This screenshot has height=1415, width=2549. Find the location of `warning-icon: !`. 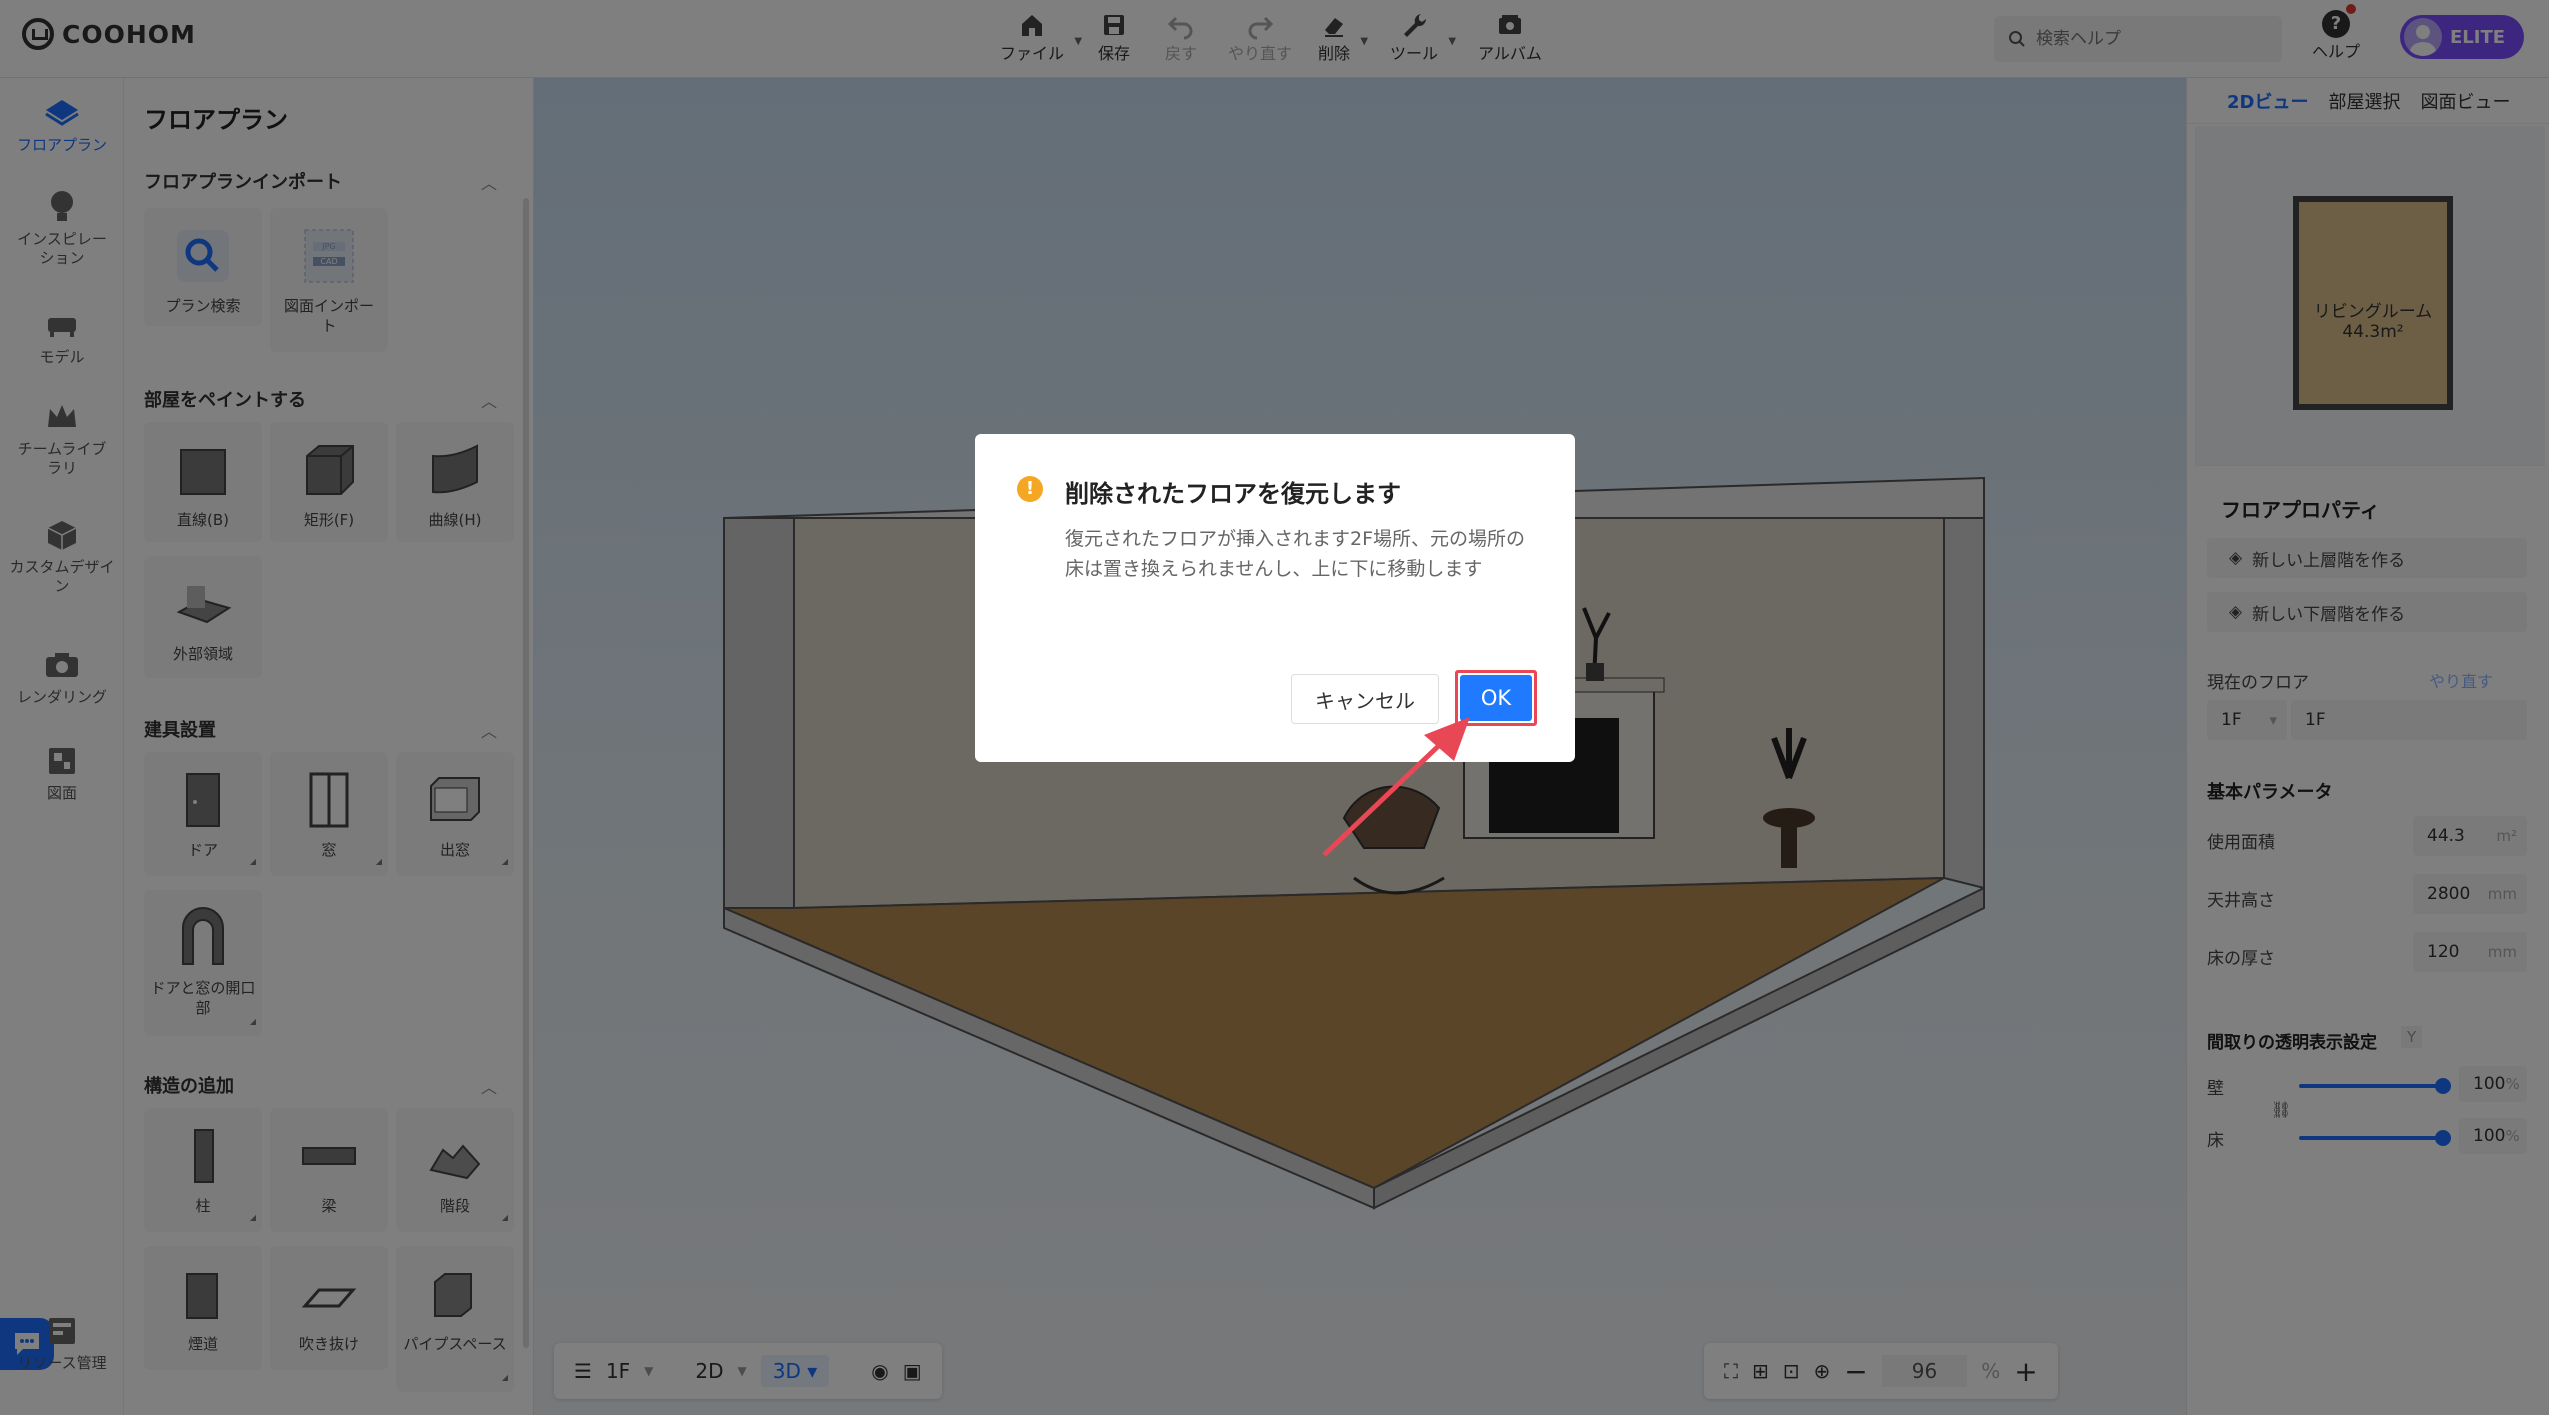

warning-icon: ! is located at coordinates (1030, 489).